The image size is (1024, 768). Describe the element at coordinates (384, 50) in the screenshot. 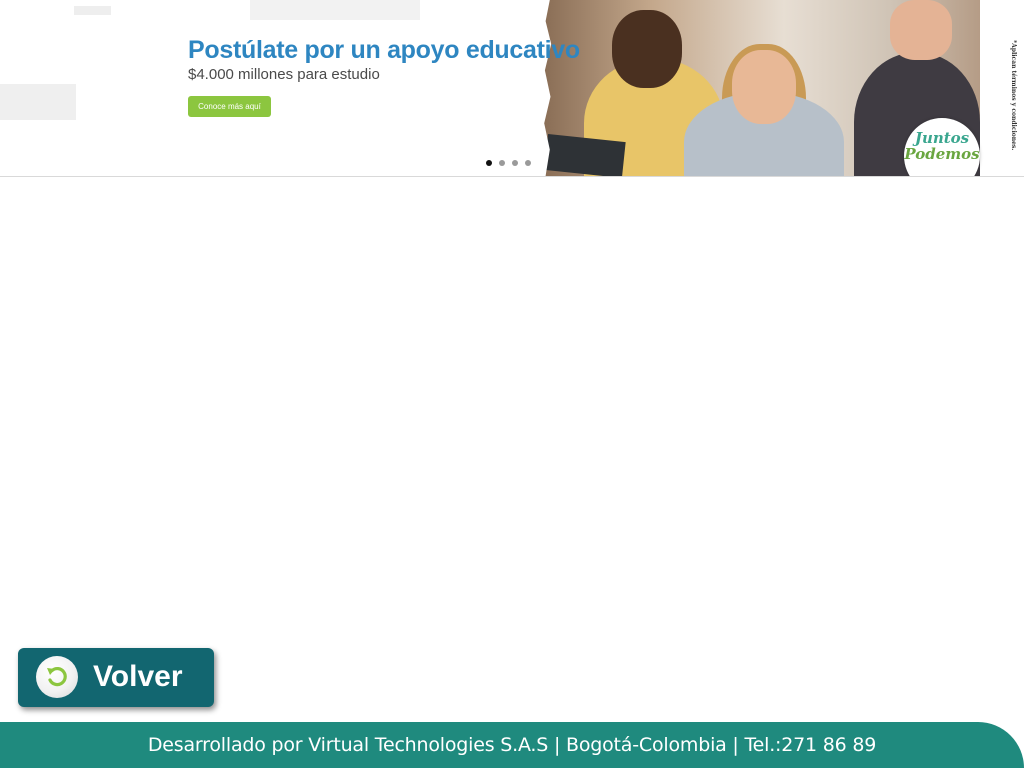

I see `banner-title: Postúlate por un apoyo educativo` at that location.